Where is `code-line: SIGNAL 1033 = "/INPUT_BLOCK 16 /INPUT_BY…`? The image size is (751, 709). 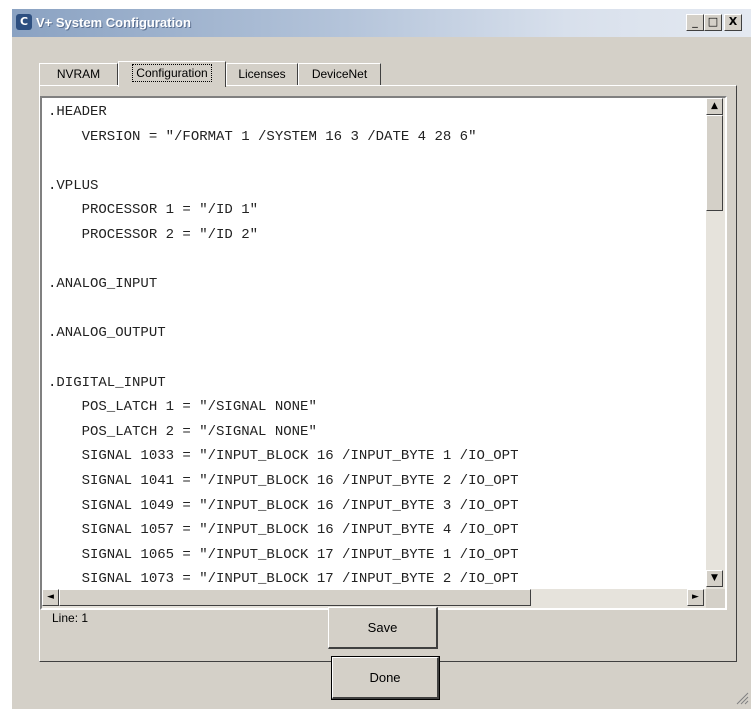 code-line: SIGNAL 1033 = "/INPUT_BLOCK 16 /INPUT_BY… is located at coordinates (283, 456).